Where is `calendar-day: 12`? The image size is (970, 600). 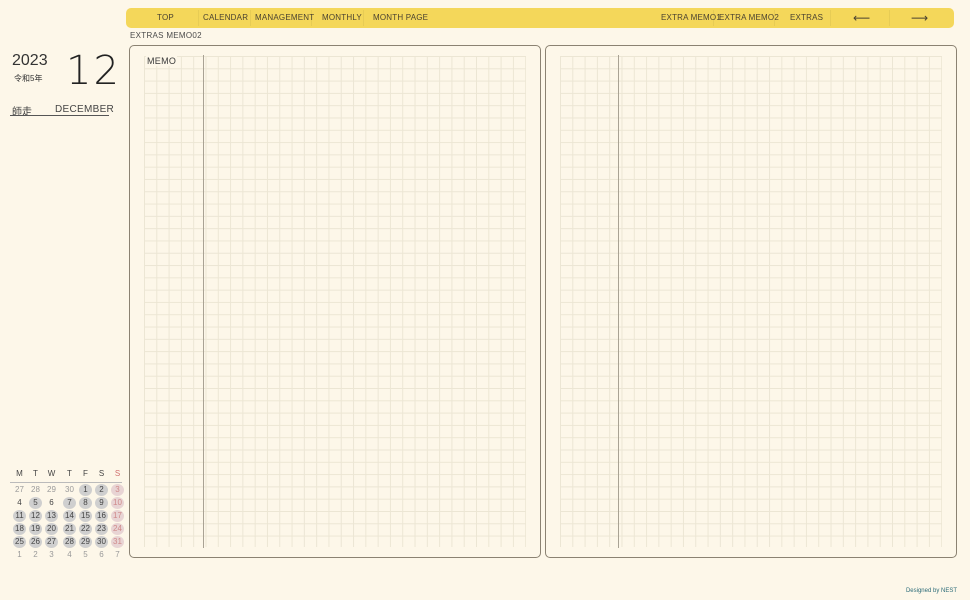 calendar-day: 12 is located at coordinates (35, 516).